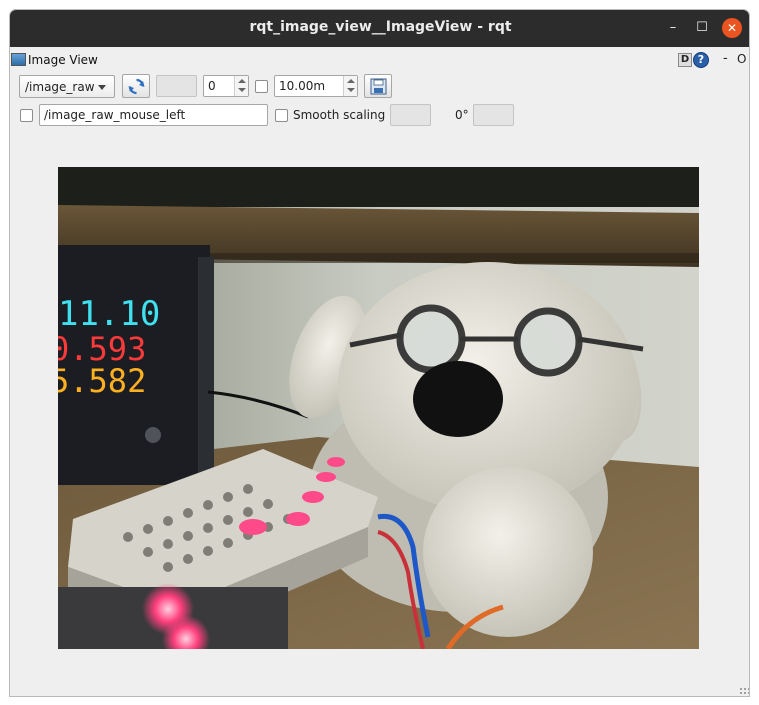  I want to click on plush-paw, so click(508, 552).